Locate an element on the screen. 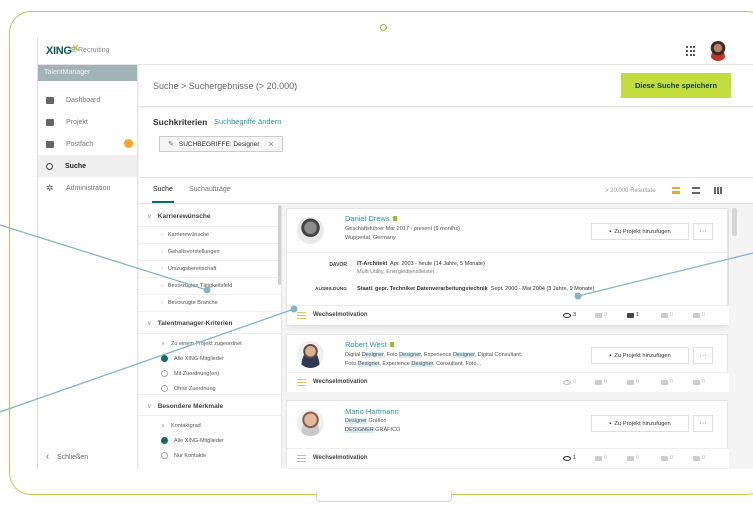  views-stat: 3 is located at coordinates (569, 315).